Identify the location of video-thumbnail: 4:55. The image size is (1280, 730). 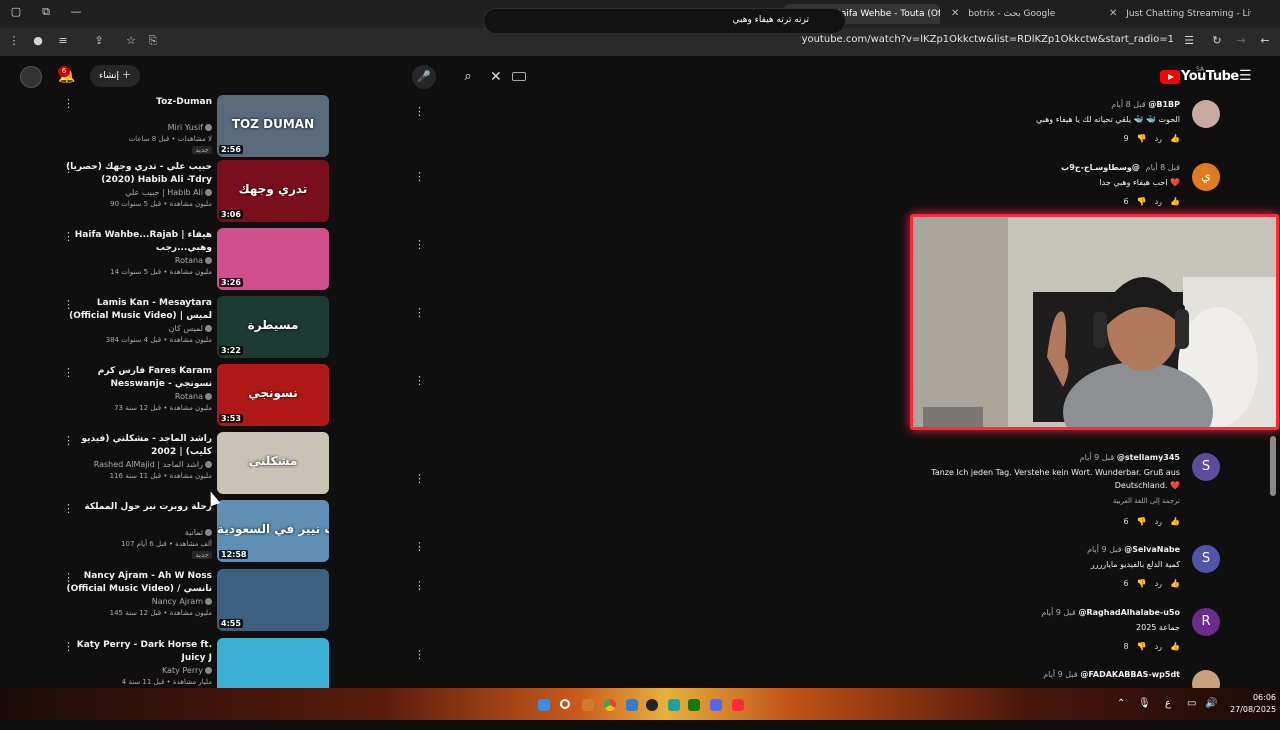
(273, 600).